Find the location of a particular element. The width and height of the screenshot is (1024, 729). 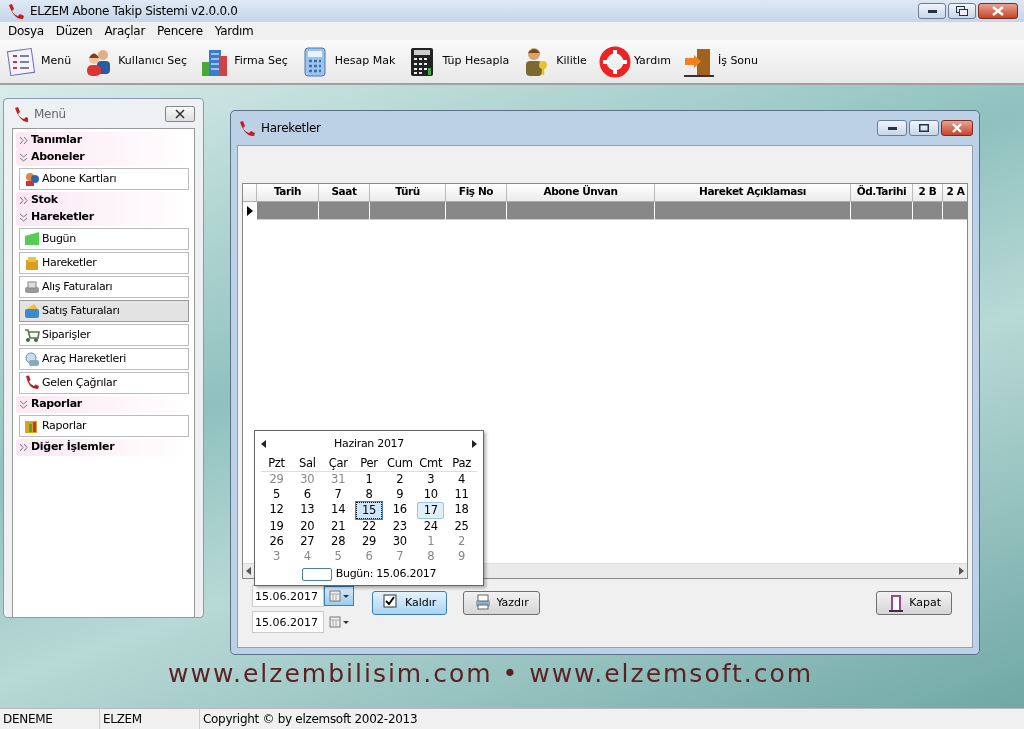

weekday-label: Cum is located at coordinates (400, 463).